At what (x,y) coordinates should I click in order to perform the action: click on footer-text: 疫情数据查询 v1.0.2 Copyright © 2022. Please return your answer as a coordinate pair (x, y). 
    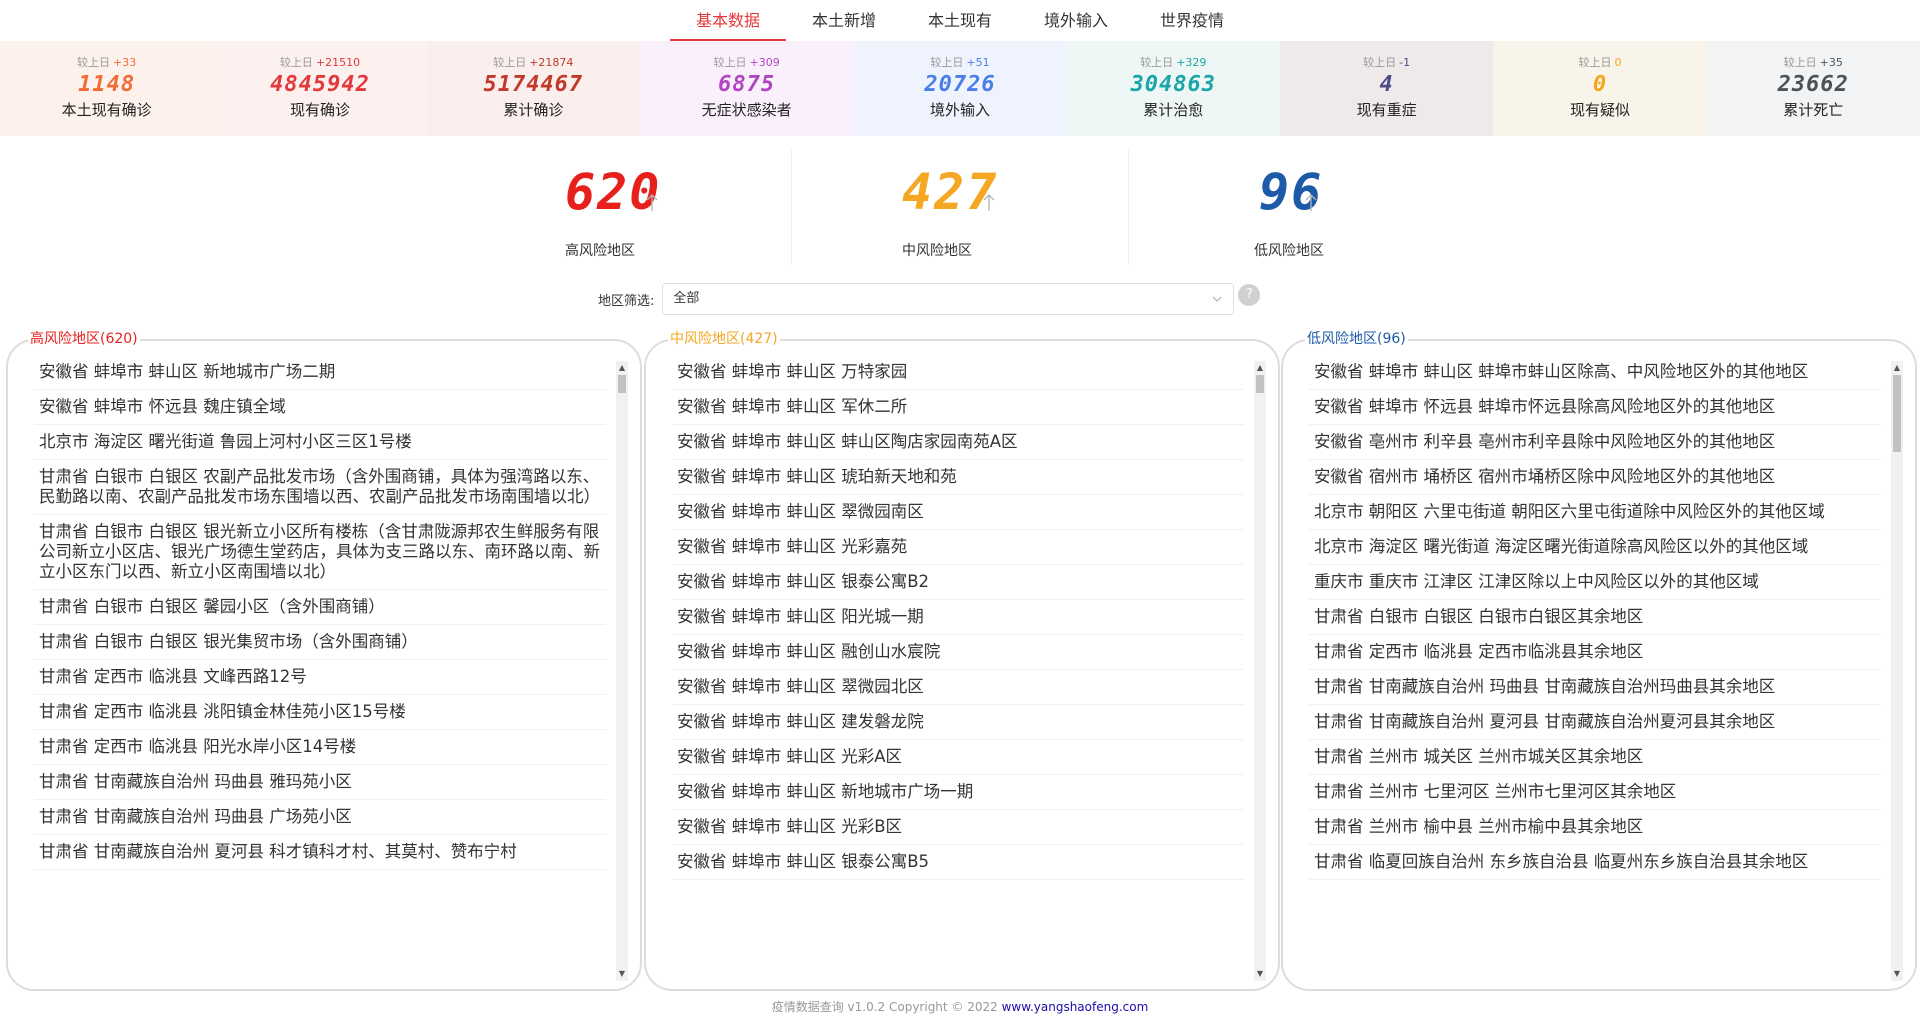
    Looking at the image, I should click on (886, 1007).